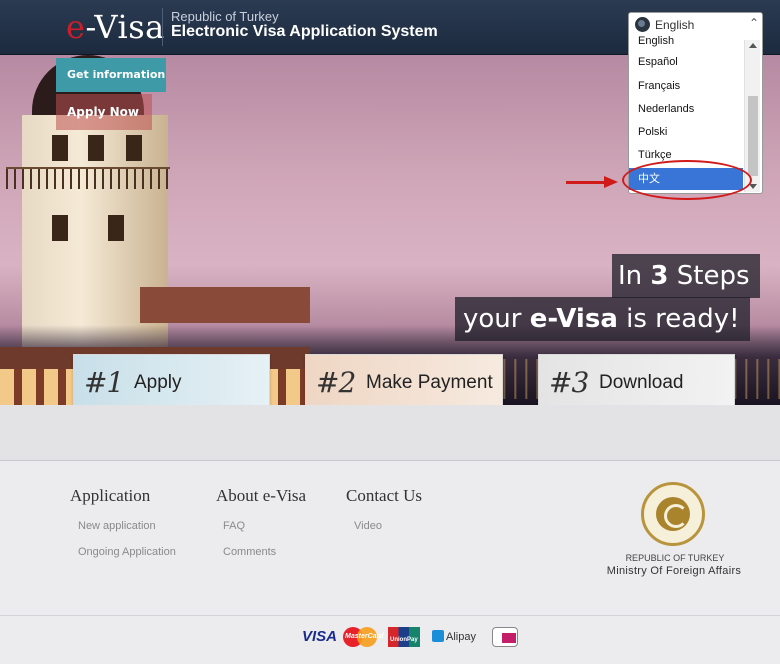  What do you see at coordinates (104, 382) in the screenshot?
I see `step-number: #1` at bounding box center [104, 382].